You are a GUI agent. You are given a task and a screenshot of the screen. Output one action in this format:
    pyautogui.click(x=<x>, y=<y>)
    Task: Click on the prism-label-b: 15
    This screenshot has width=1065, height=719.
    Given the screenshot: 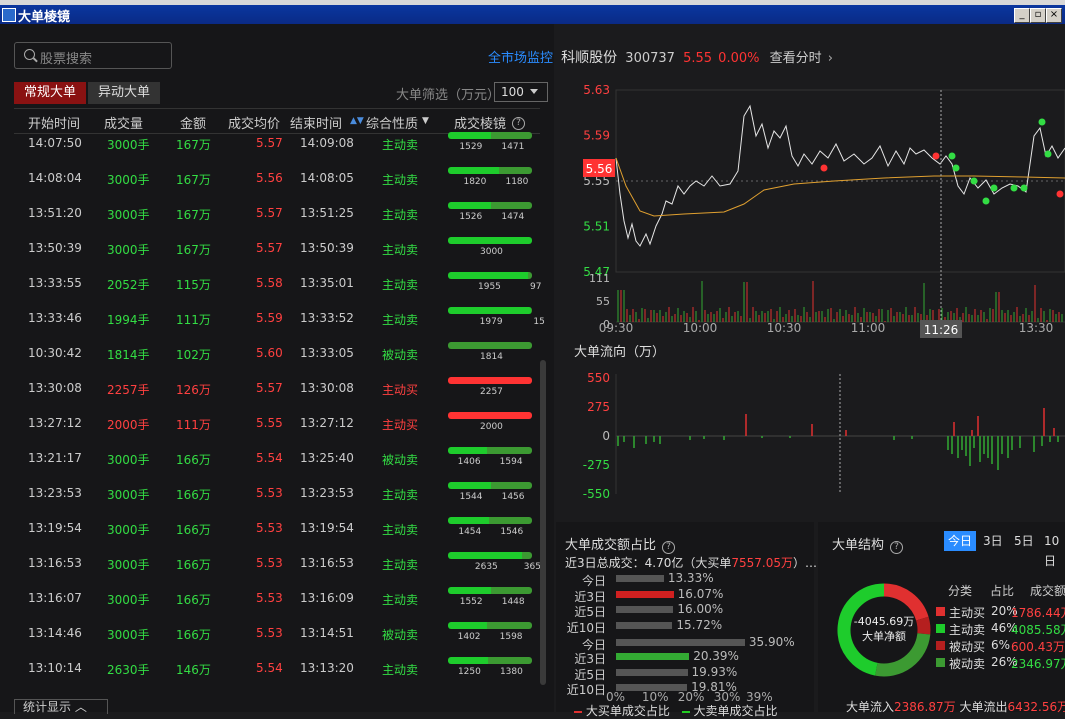 What is the action you would take?
    pyautogui.click(x=539, y=322)
    